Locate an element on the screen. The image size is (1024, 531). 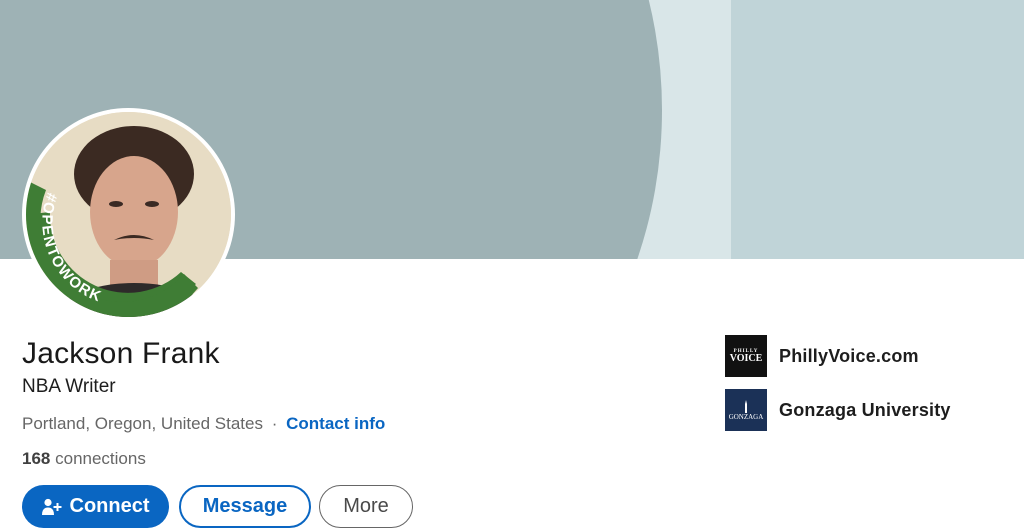
profile-headline: NBA Writer is located at coordinates (69, 386).